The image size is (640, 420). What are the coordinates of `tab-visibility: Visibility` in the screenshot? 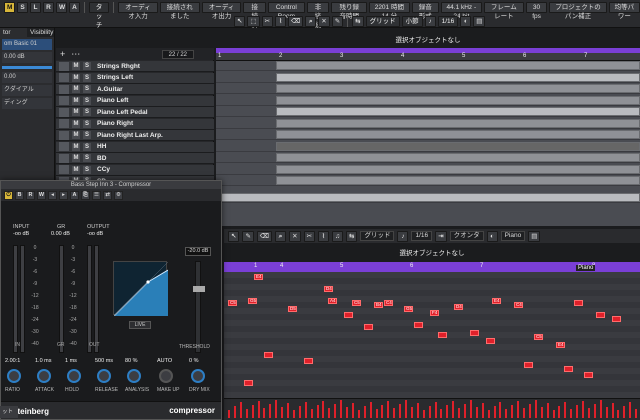 It's located at (40, 32).